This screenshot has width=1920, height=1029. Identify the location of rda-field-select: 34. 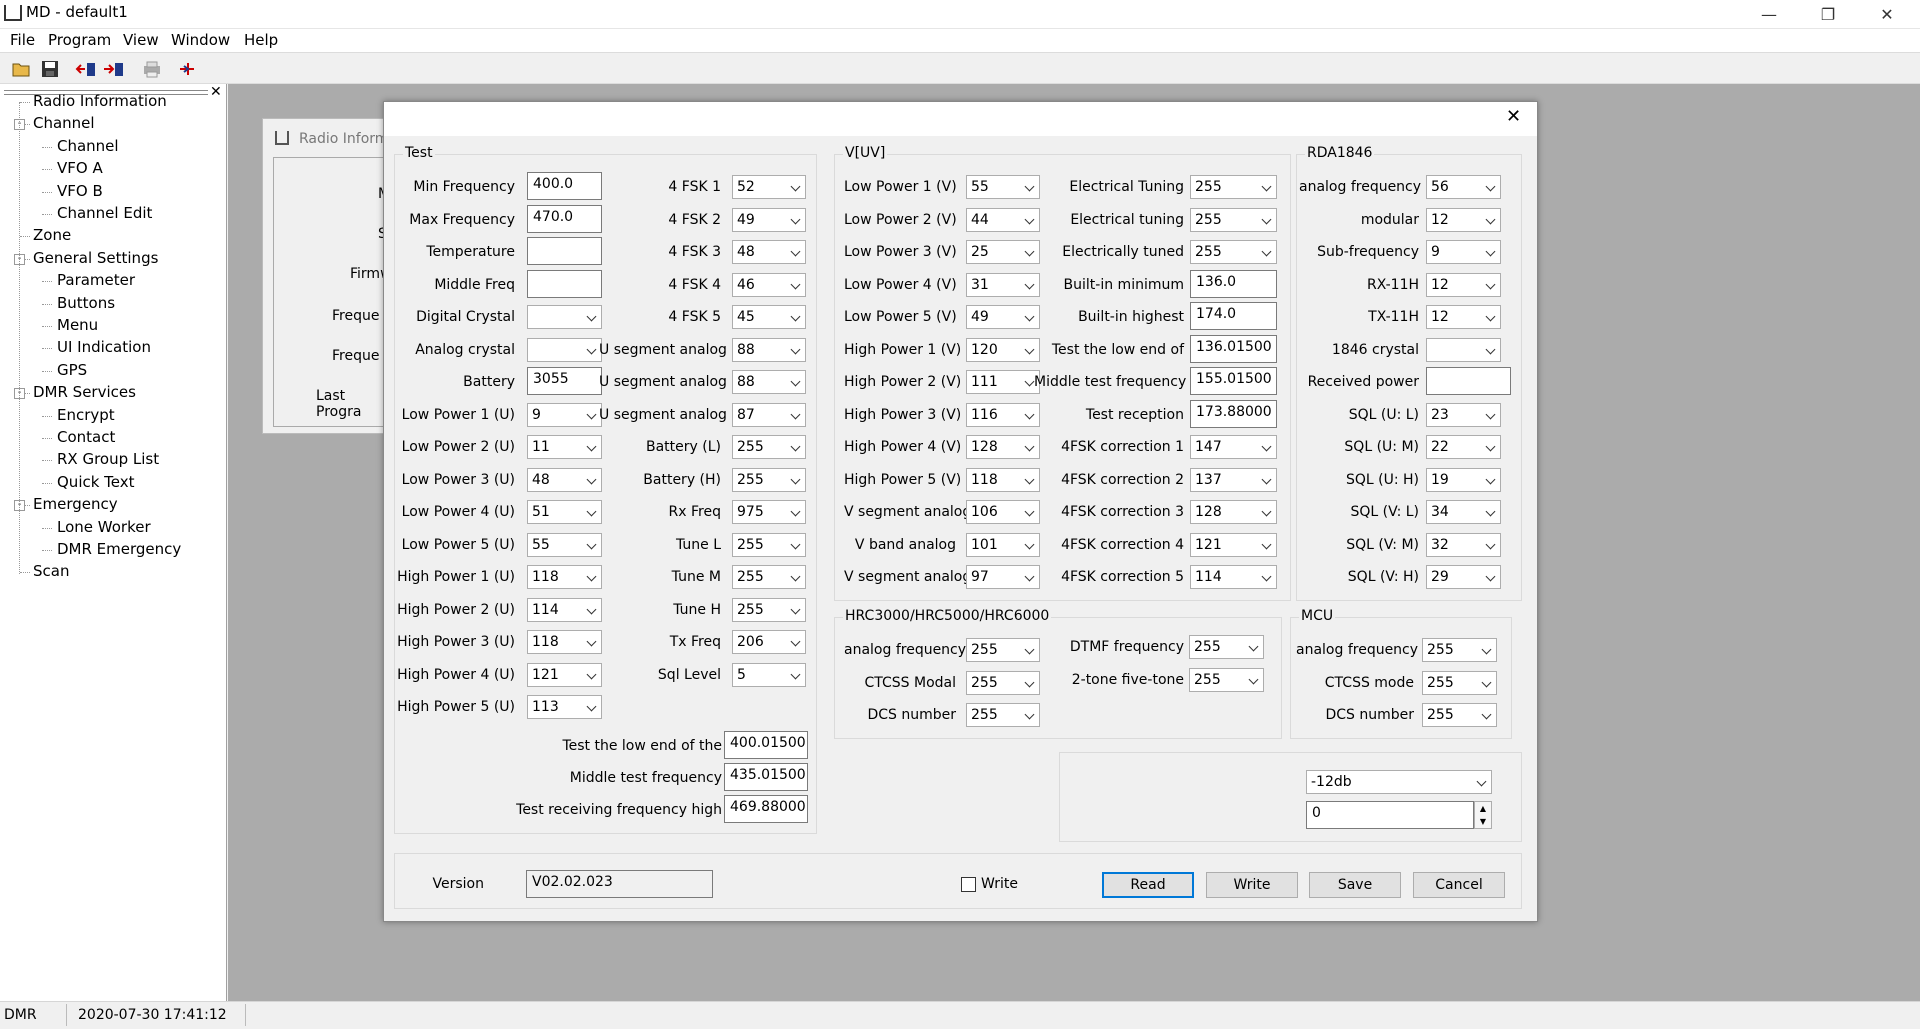
(1463, 512).